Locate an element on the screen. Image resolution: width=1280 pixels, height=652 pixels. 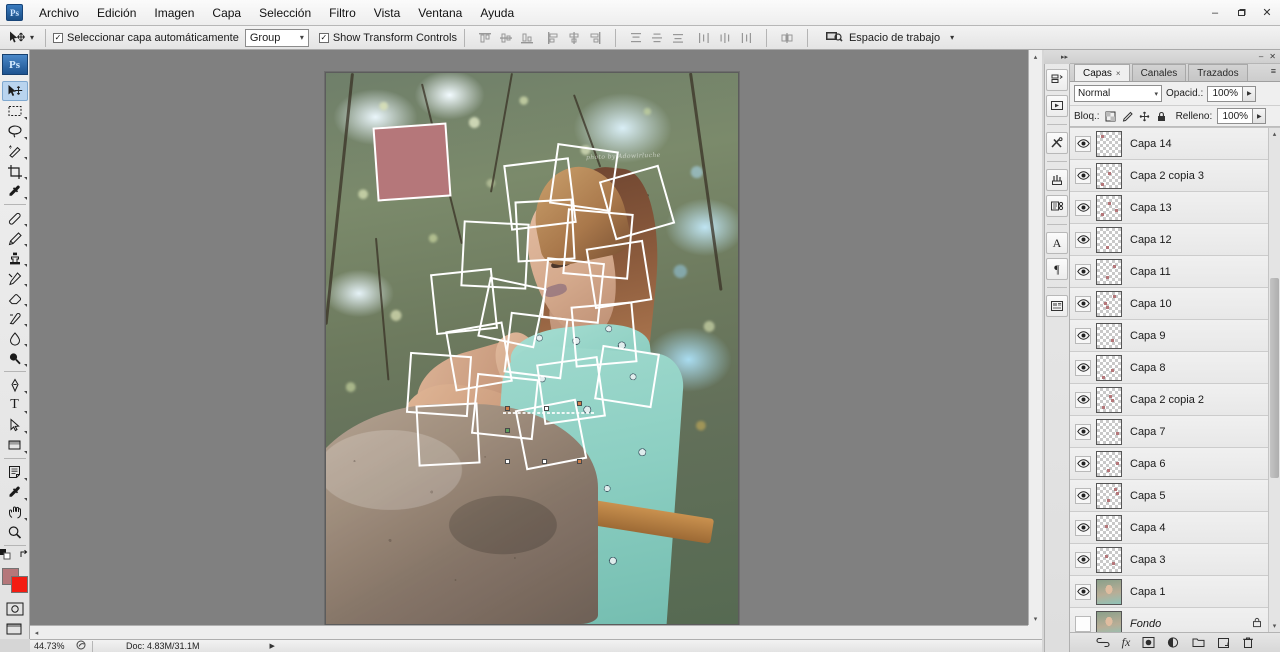
history-brush-tool is located at coordinates (15, 278).